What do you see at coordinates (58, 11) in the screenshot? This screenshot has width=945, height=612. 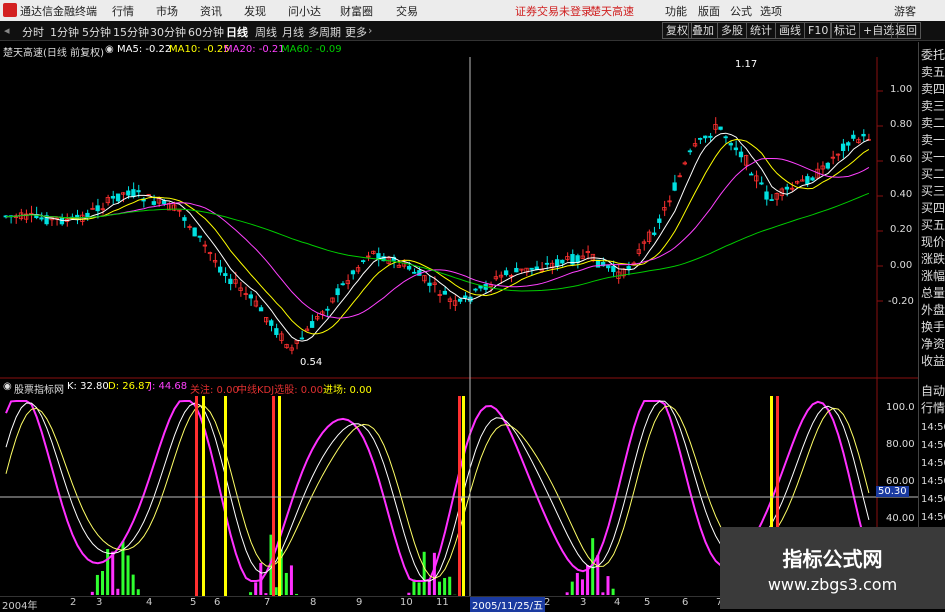 I see `app-title: 通达信金融终端` at bounding box center [58, 11].